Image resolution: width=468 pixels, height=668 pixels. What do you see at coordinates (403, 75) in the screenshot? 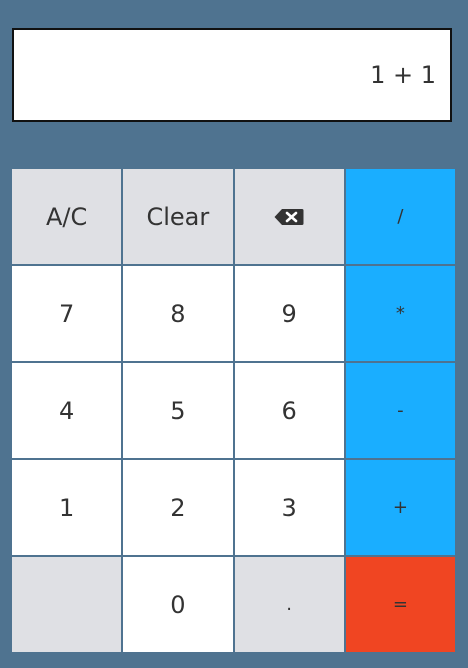
I see `display-expression: 1 + 1` at bounding box center [403, 75].